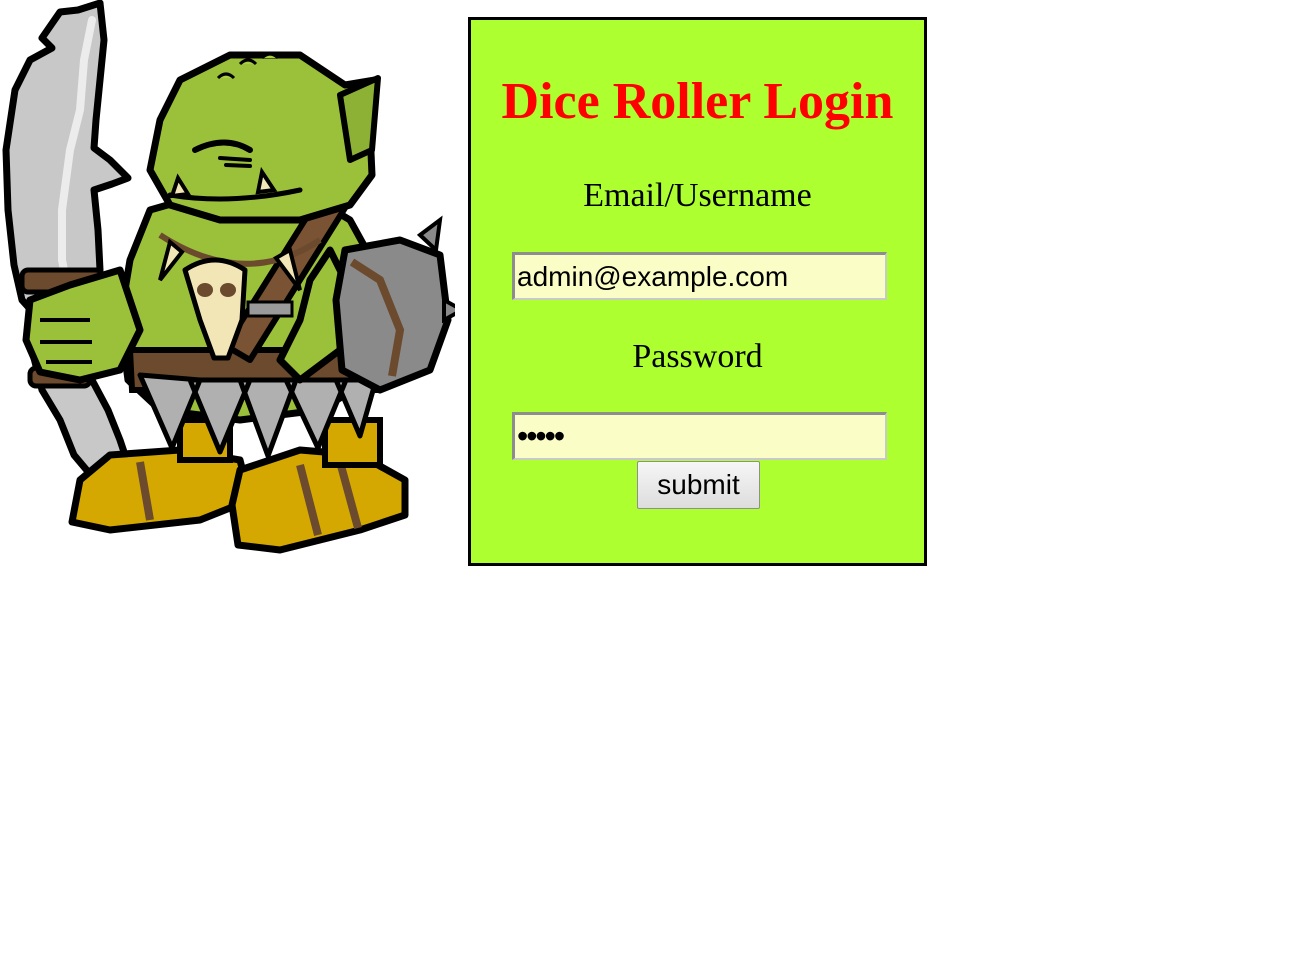 The height and width of the screenshot is (974, 1300). I want to click on login-title: Dice Roller Login, so click(697, 101).